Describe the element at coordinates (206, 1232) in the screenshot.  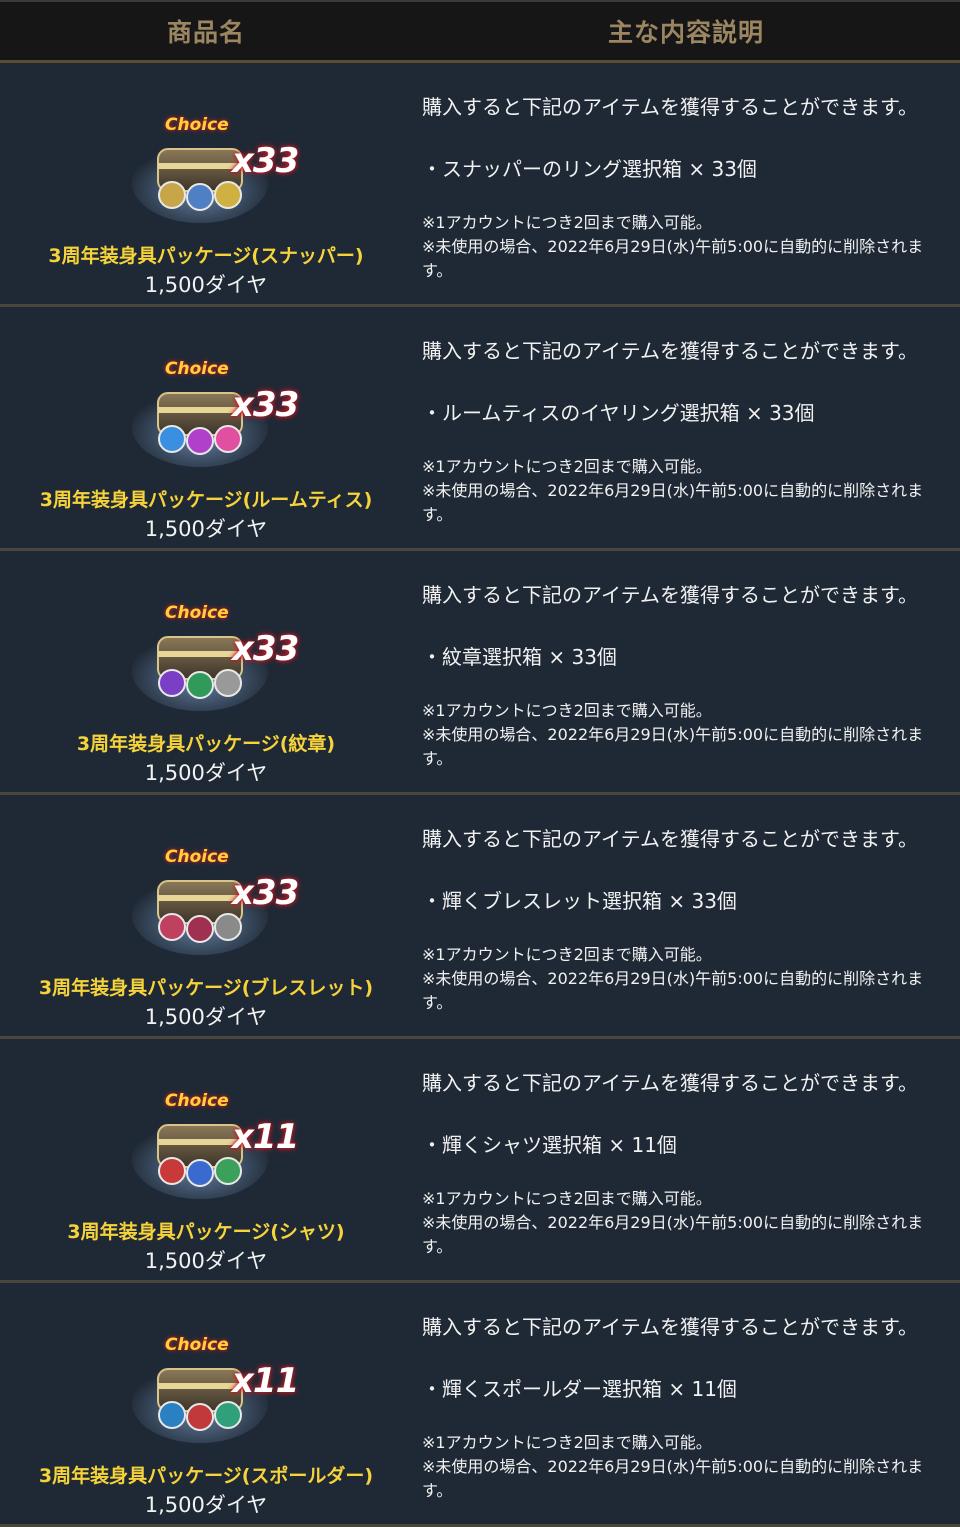
I see `product-name: 3周年装身具パッケージ(シャツ)` at that location.